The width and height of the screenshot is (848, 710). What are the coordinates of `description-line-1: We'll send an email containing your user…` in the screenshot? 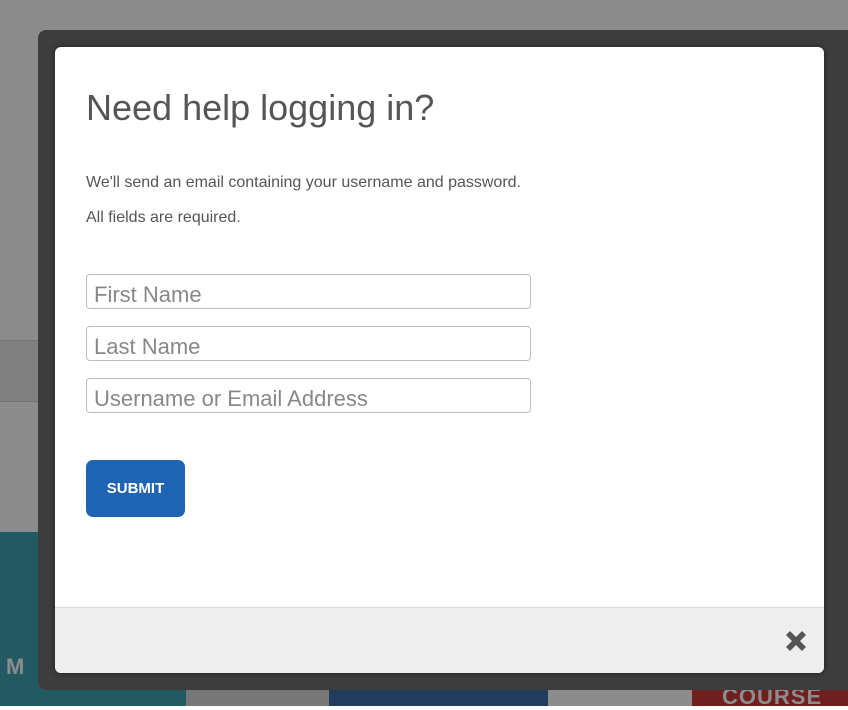 It's located at (303, 182).